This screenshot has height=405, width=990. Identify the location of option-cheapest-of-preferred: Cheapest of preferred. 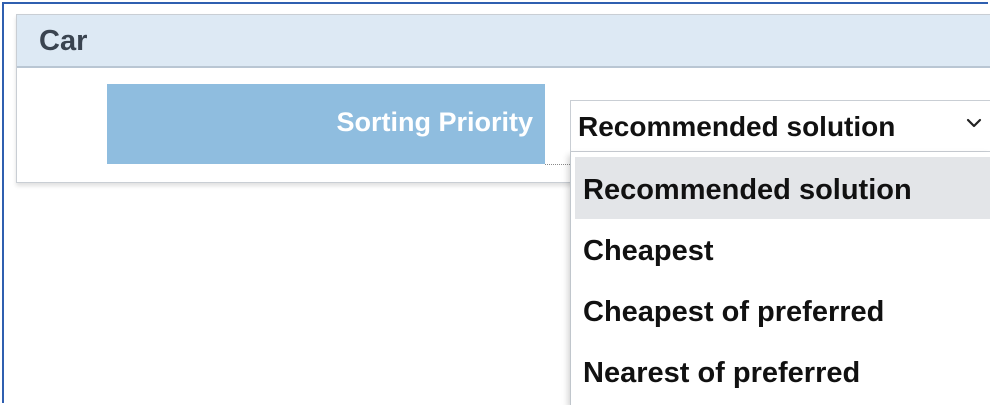
(782, 310).